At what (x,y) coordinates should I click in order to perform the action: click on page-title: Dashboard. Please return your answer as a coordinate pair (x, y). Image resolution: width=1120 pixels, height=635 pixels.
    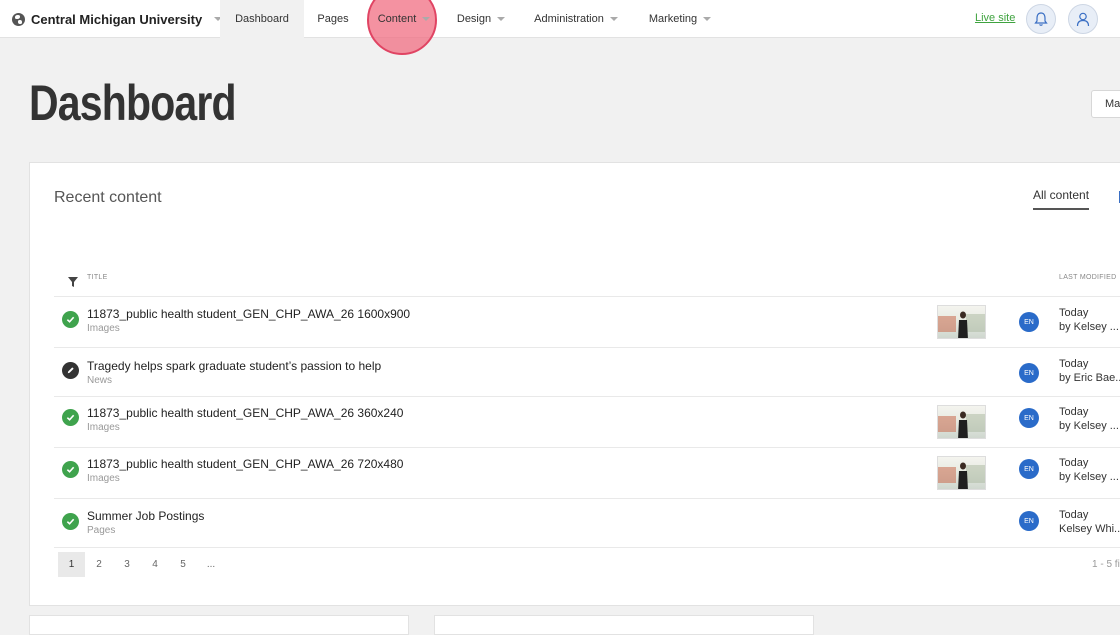
    Looking at the image, I should click on (133, 103).